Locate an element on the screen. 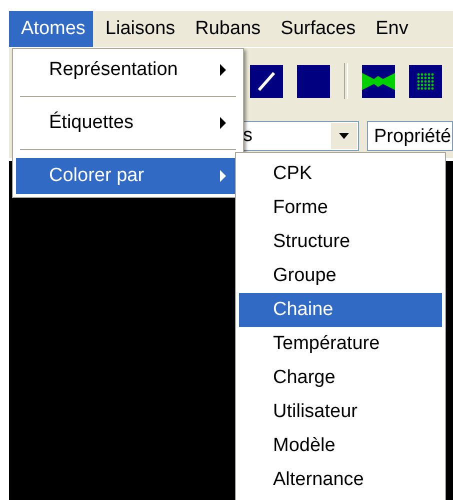 The width and height of the screenshot is (453, 500). menu-bar-item: Env is located at coordinates (390, 29).